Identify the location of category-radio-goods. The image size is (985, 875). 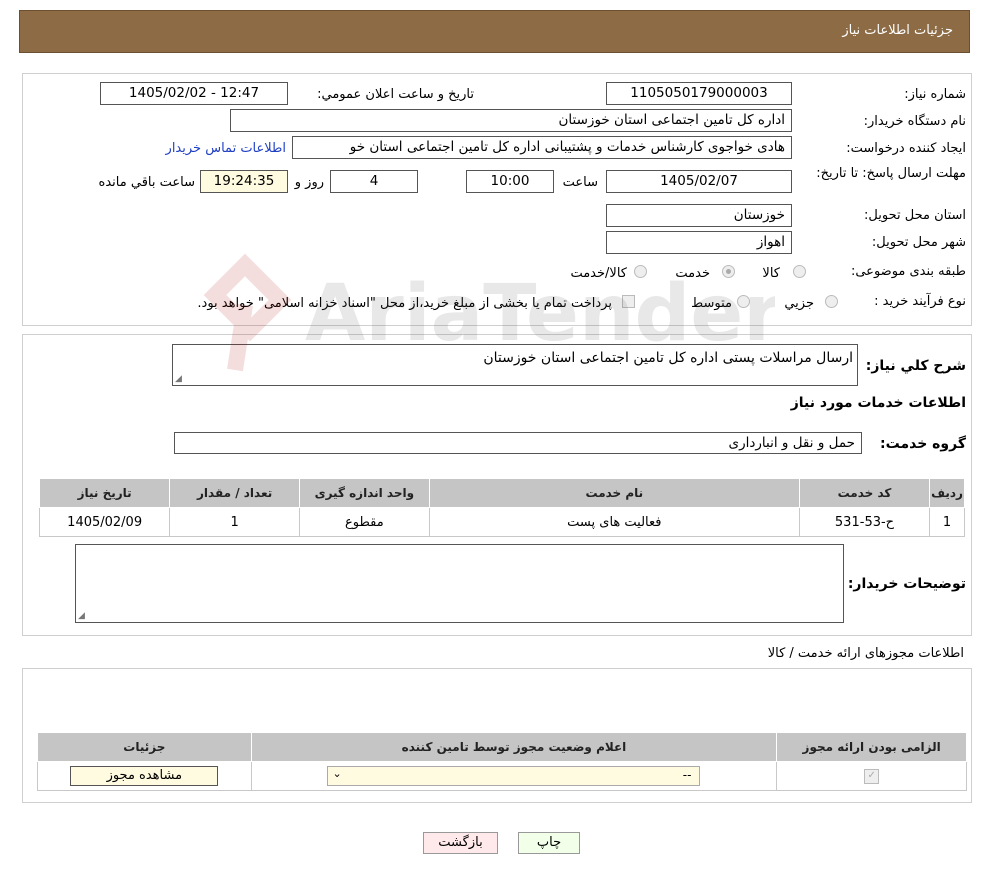
(799, 271).